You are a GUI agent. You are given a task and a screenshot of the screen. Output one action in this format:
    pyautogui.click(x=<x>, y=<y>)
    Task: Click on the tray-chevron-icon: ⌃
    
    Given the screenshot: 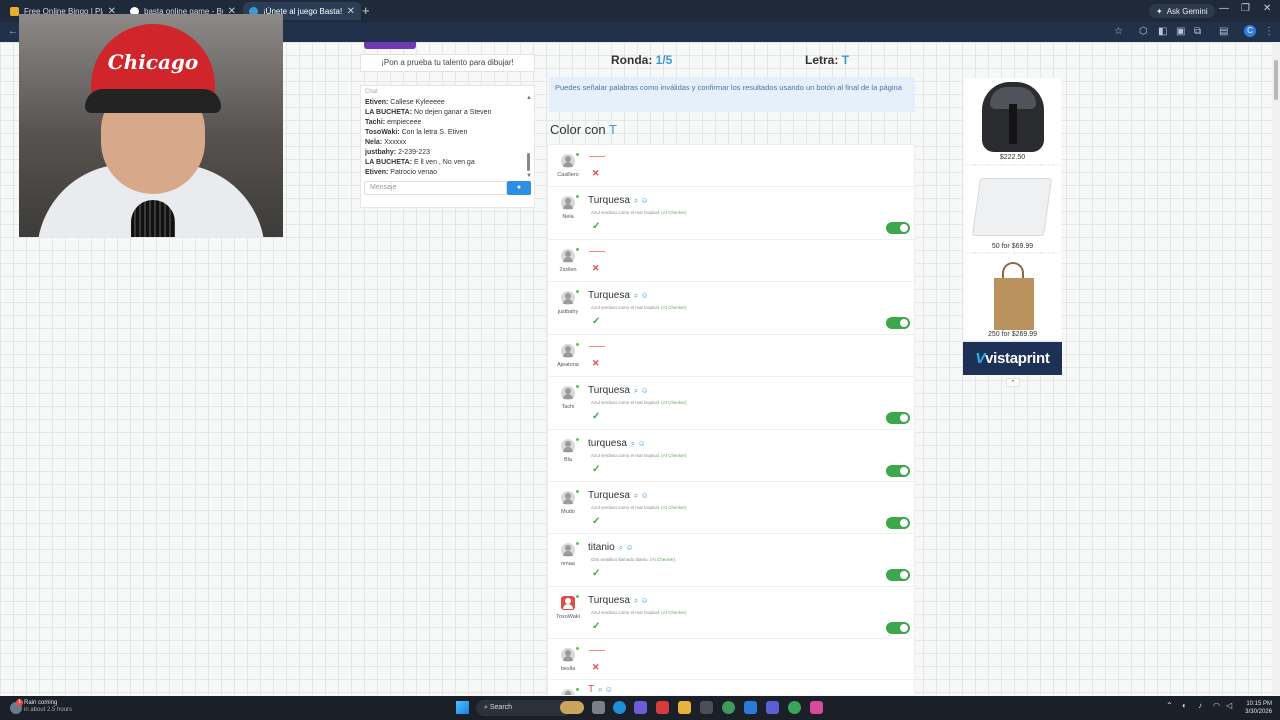 What is the action you would take?
    pyautogui.click(x=1169, y=705)
    